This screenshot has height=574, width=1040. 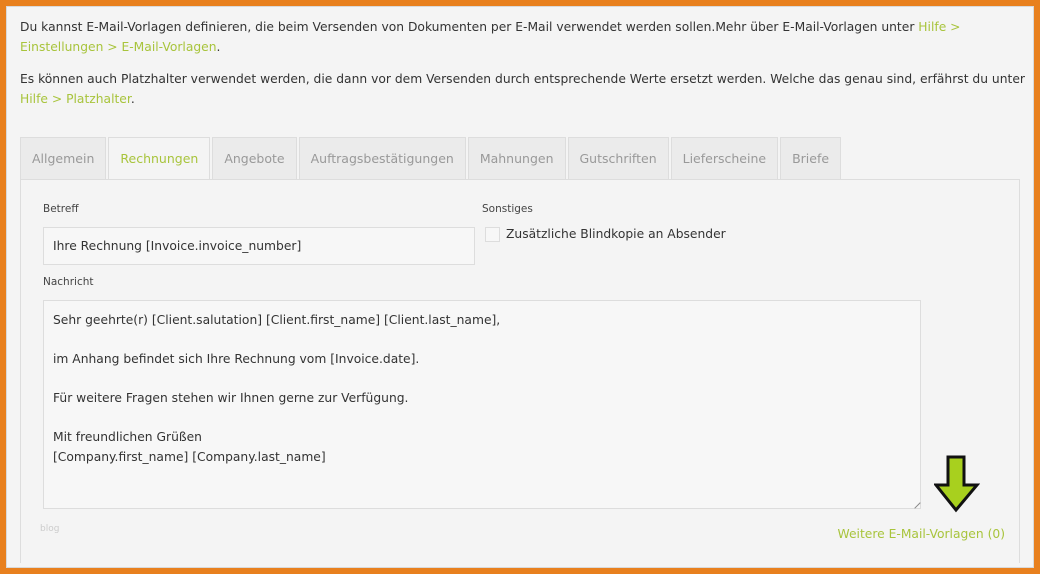 What do you see at coordinates (68, 282) in the screenshot?
I see `message-label: Nachricht` at bounding box center [68, 282].